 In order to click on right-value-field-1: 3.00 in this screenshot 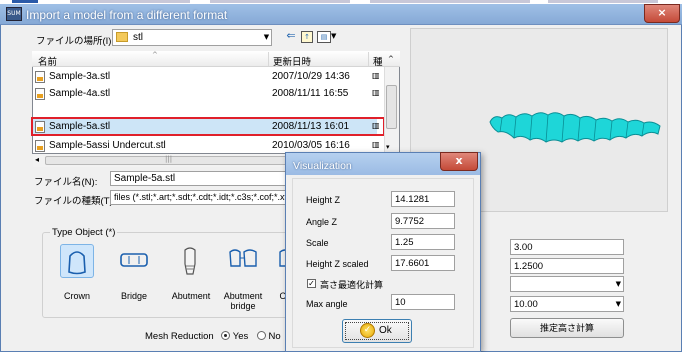, I will do `click(567, 247)`.